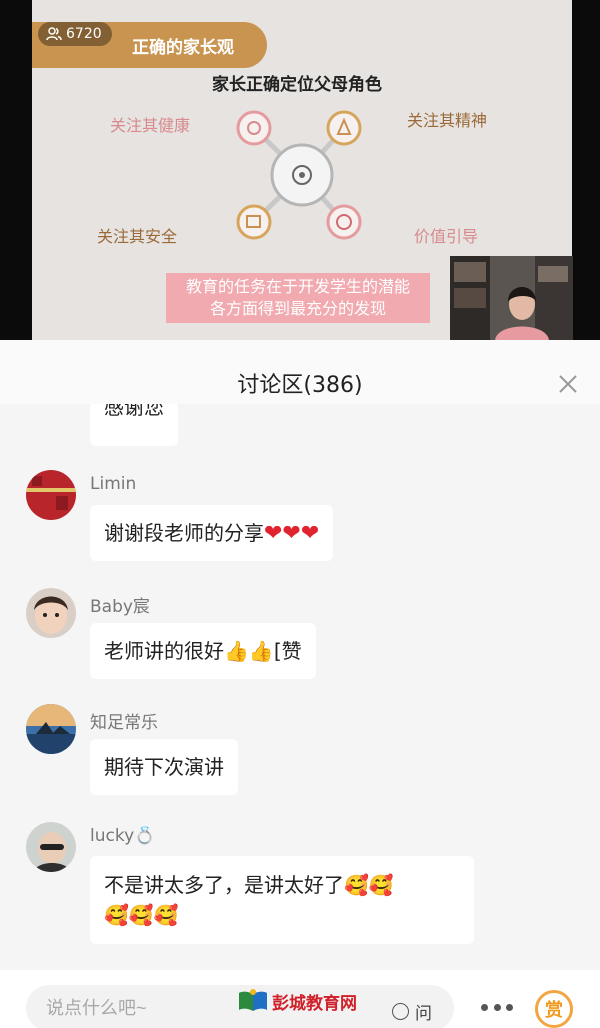 The width and height of the screenshot is (600, 1028). Describe the element at coordinates (54, 34) in the screenshot. I see `viewers-icon` at that location.